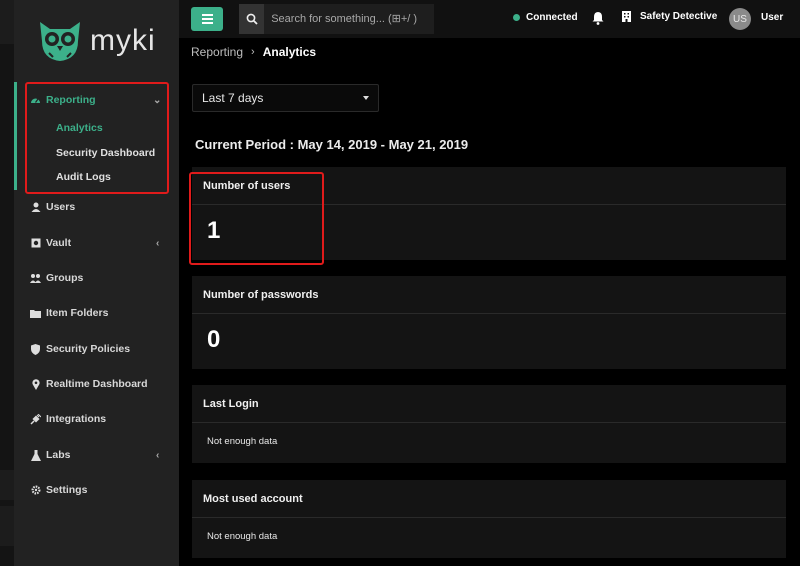  Describe the element at coordinates (97, 138) in the screenshot. I see `highlight-box-reporting` at that location.